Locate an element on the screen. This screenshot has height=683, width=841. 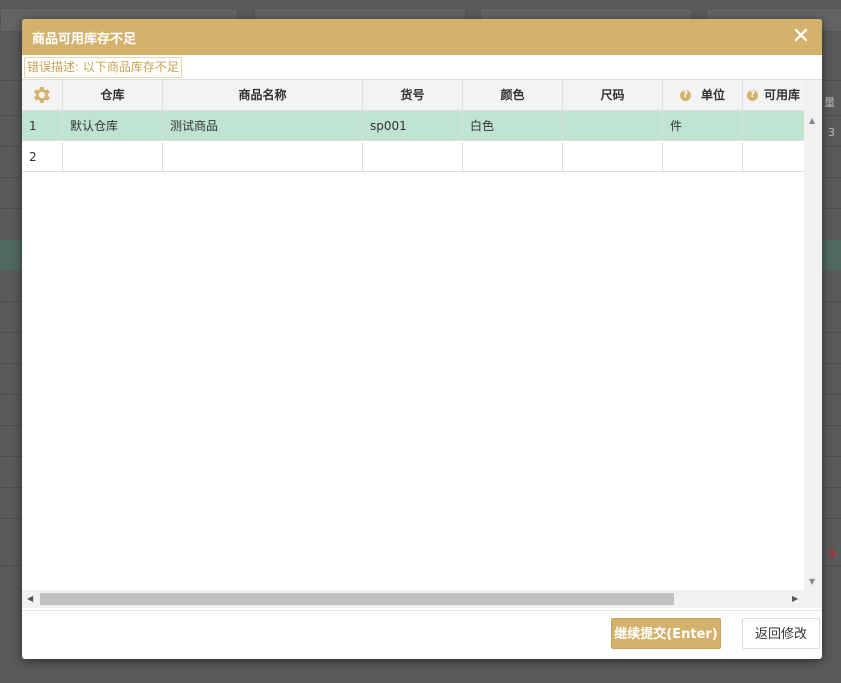
column-header-product-name: 商品名称 is located at coordinates (263, 95).